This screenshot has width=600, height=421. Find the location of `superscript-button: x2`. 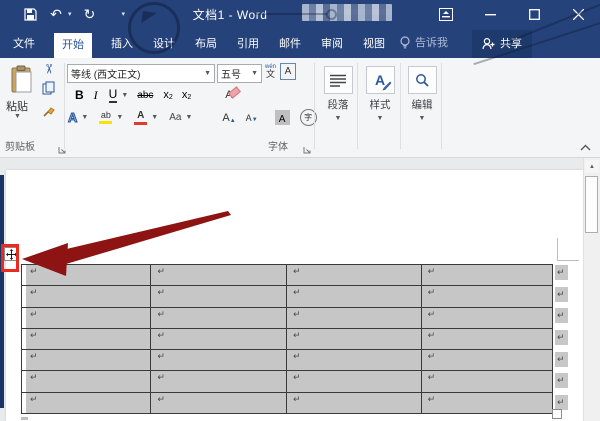

superscript-button: x2 is located at coordinates (186, 95).